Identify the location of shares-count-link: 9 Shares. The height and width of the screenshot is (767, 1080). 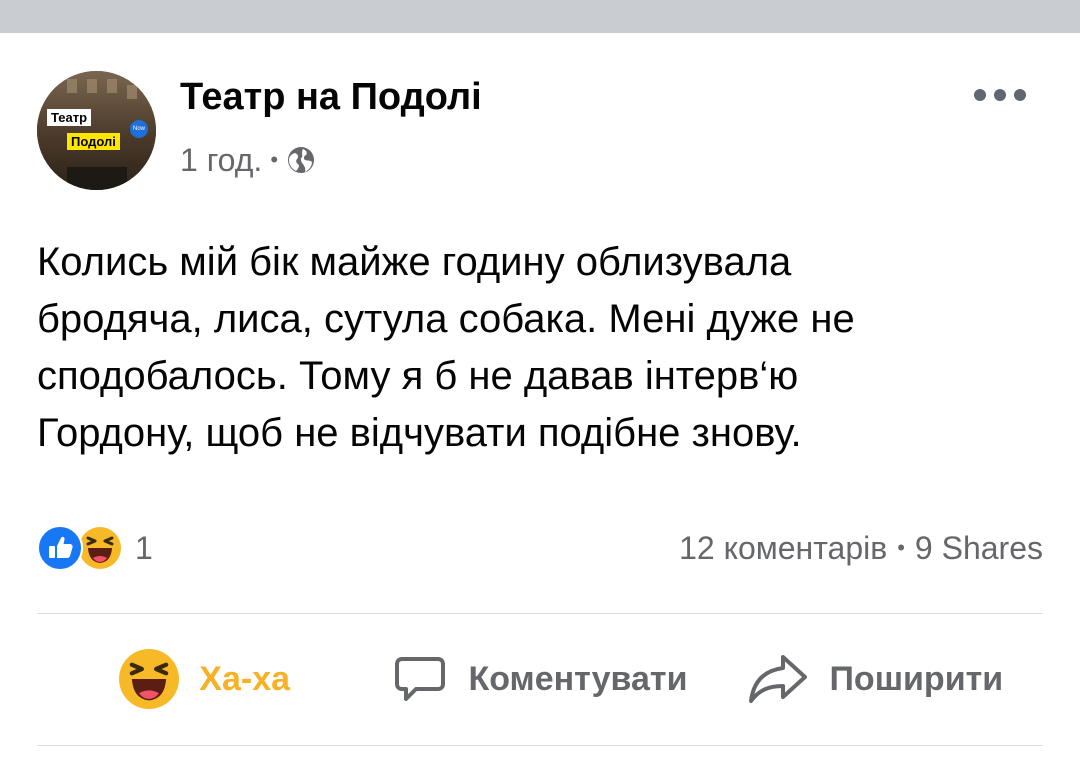
(979, 548).